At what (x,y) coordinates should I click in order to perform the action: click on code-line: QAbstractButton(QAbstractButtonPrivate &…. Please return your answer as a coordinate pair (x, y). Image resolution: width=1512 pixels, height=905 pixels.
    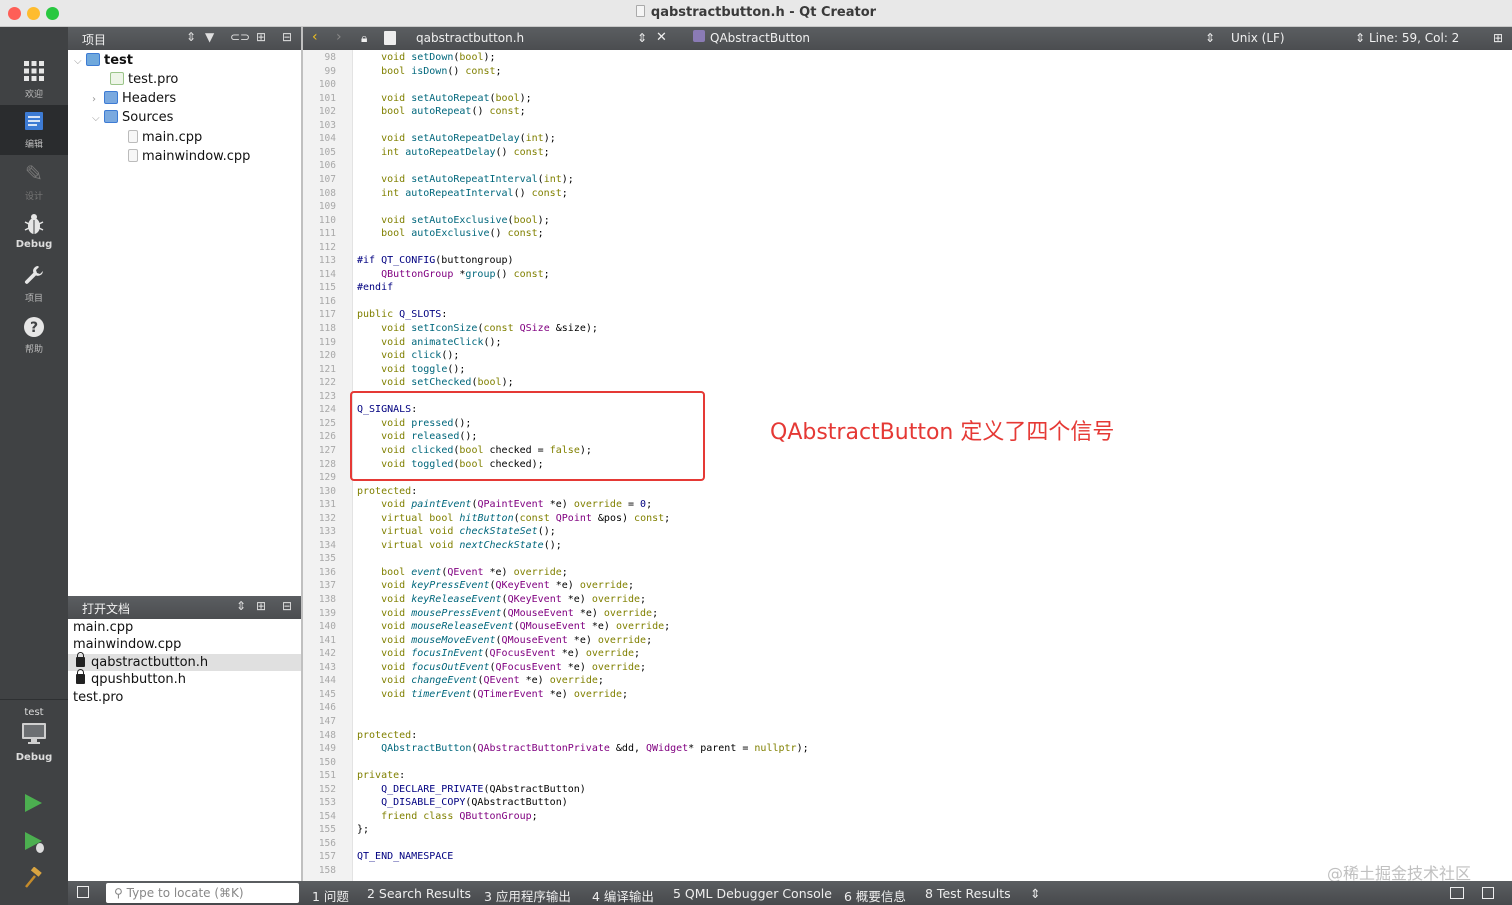
    Looking at the image, I should click on (583, 749).